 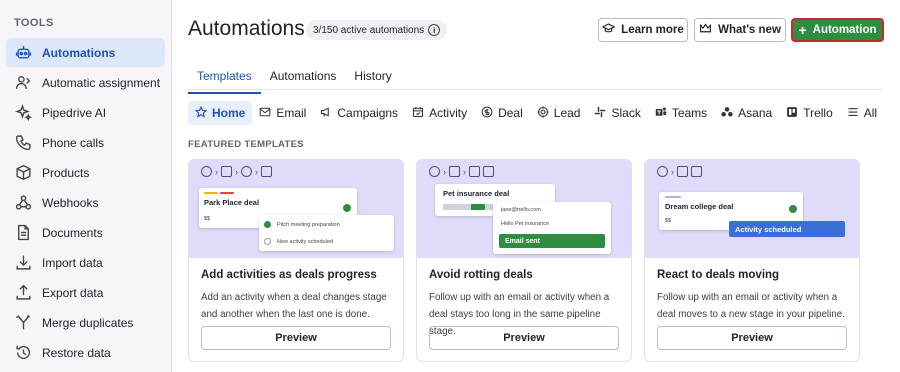 I want to click on sidebar-item-label: Pipedrive AI, so click(x=74, y=112).